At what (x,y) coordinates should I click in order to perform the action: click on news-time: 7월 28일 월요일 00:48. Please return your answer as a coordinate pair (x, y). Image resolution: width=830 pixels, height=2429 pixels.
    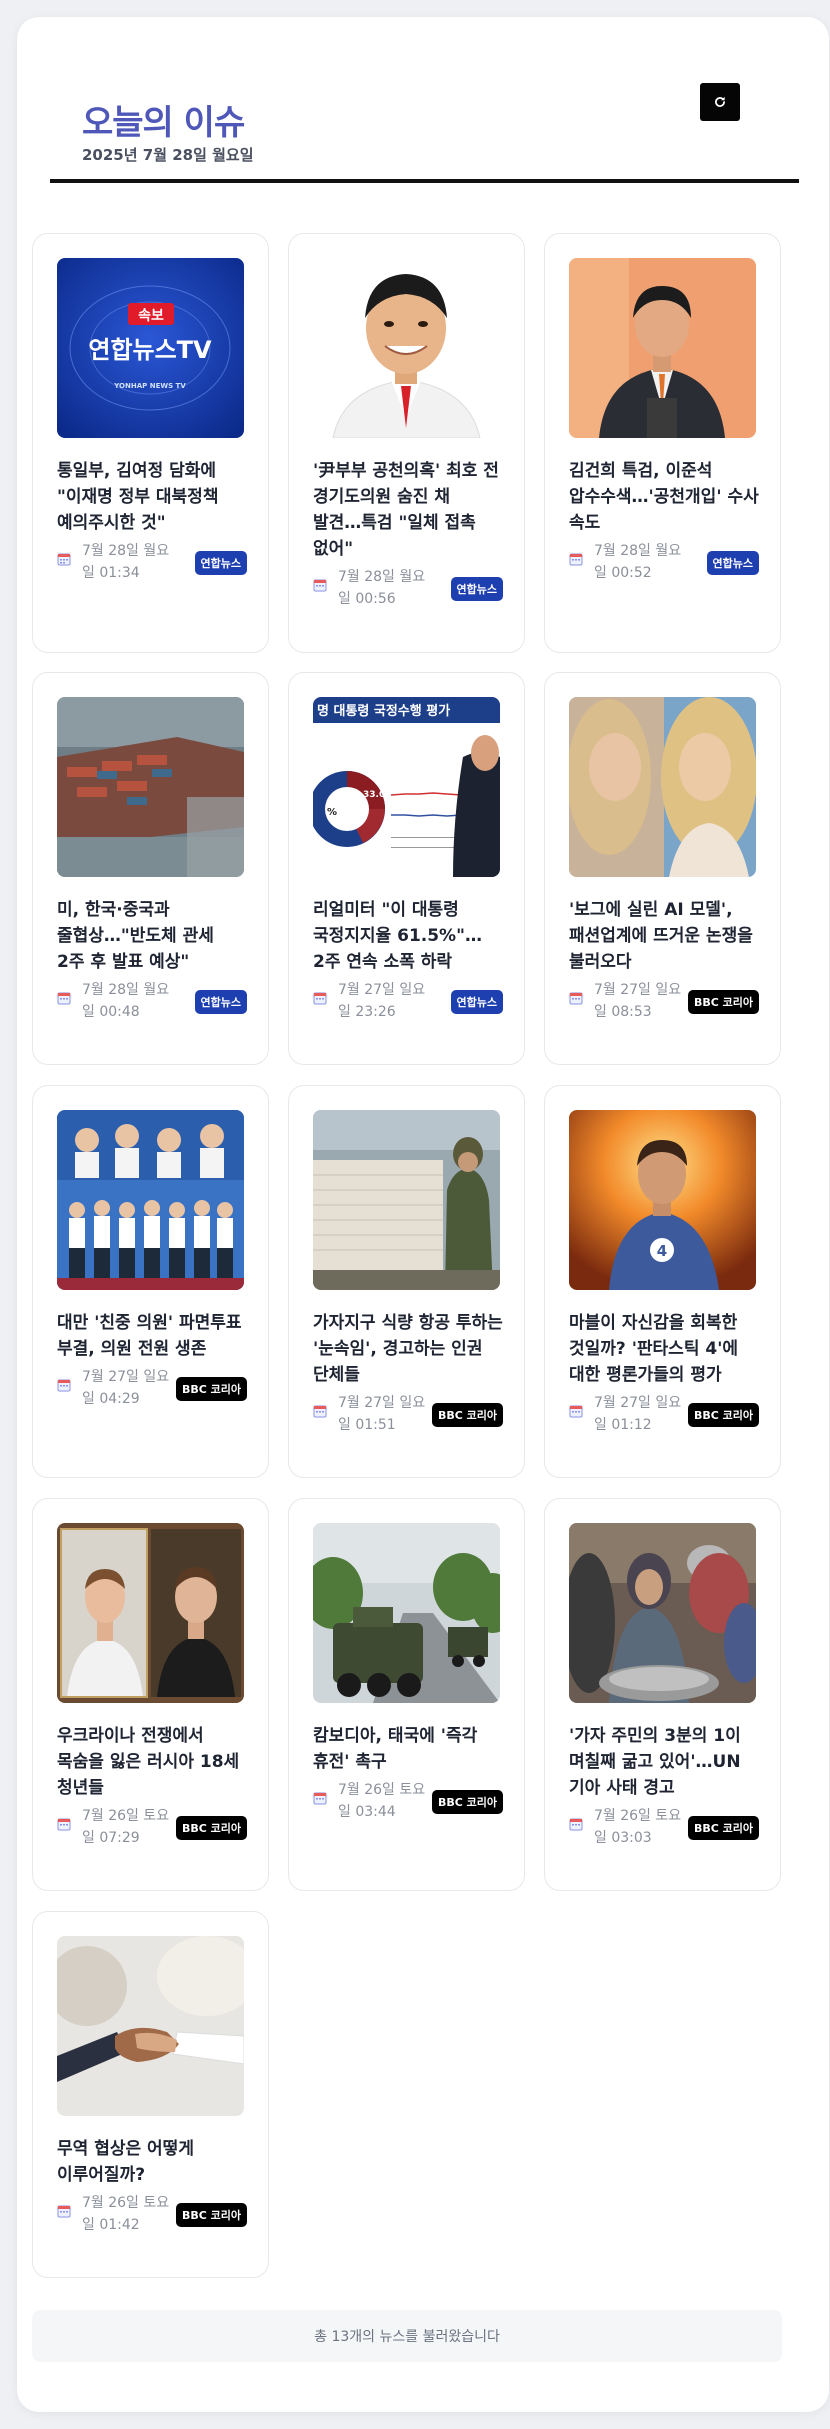
    Looking at the image, I should click on (126, 1001).